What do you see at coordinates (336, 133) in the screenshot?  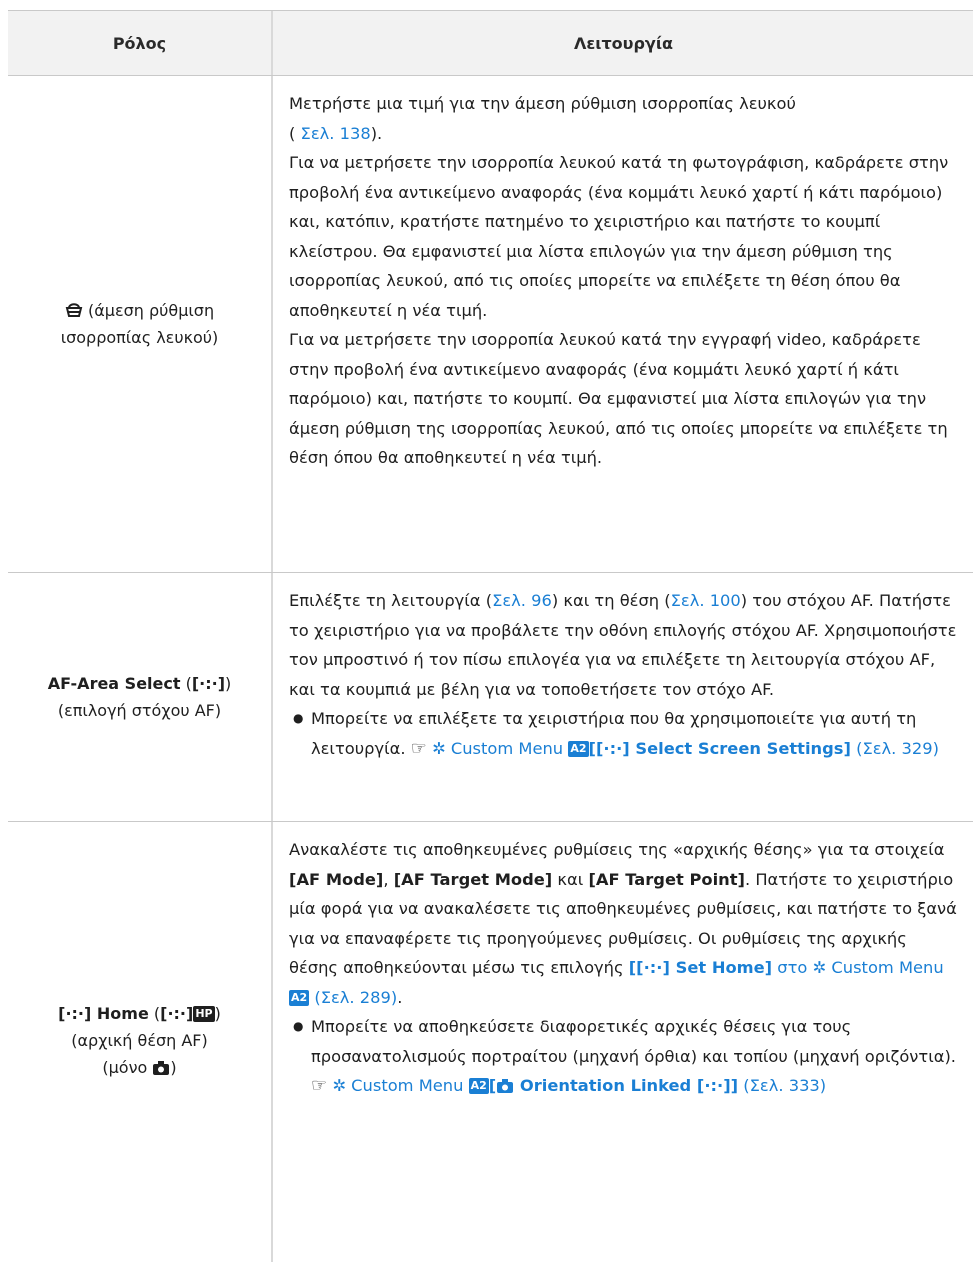 I see `page-link: Σελ. 138` at bounding box center [336, 133].